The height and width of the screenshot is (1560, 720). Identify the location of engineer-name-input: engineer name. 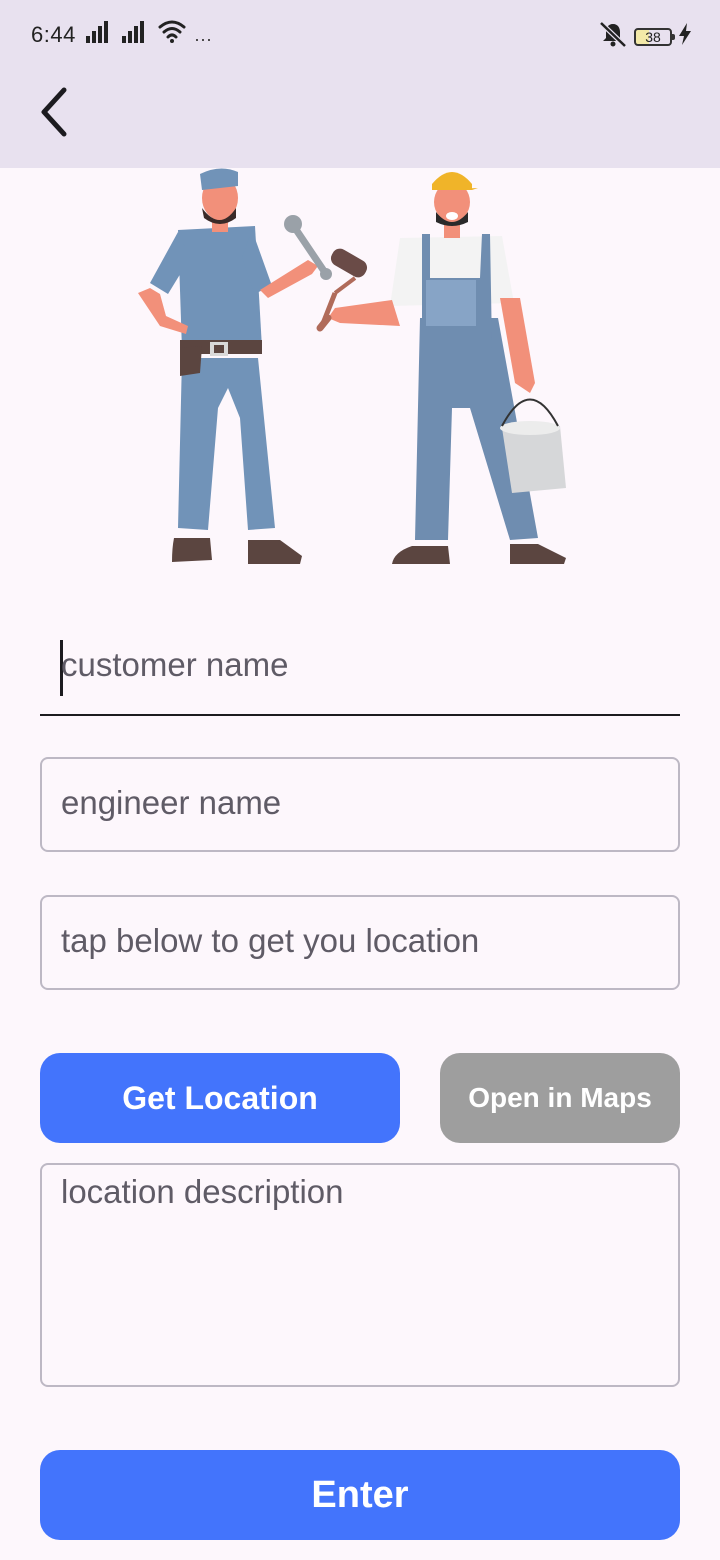
(360, 804).